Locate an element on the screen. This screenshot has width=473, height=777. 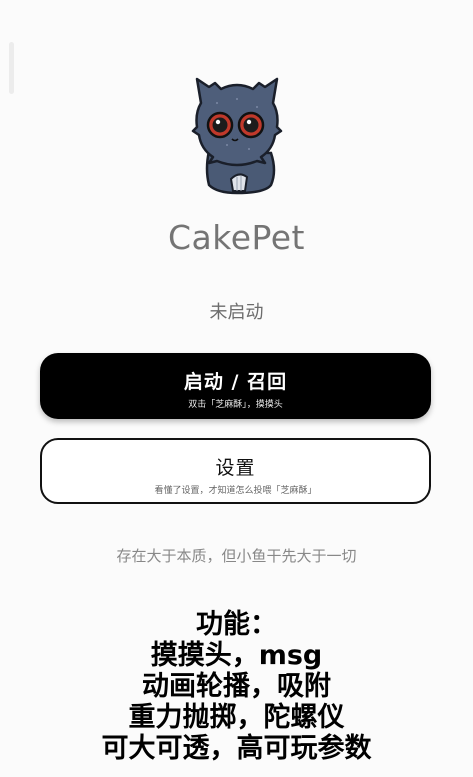
scroll-indicator is located at coordinates (11, 68).